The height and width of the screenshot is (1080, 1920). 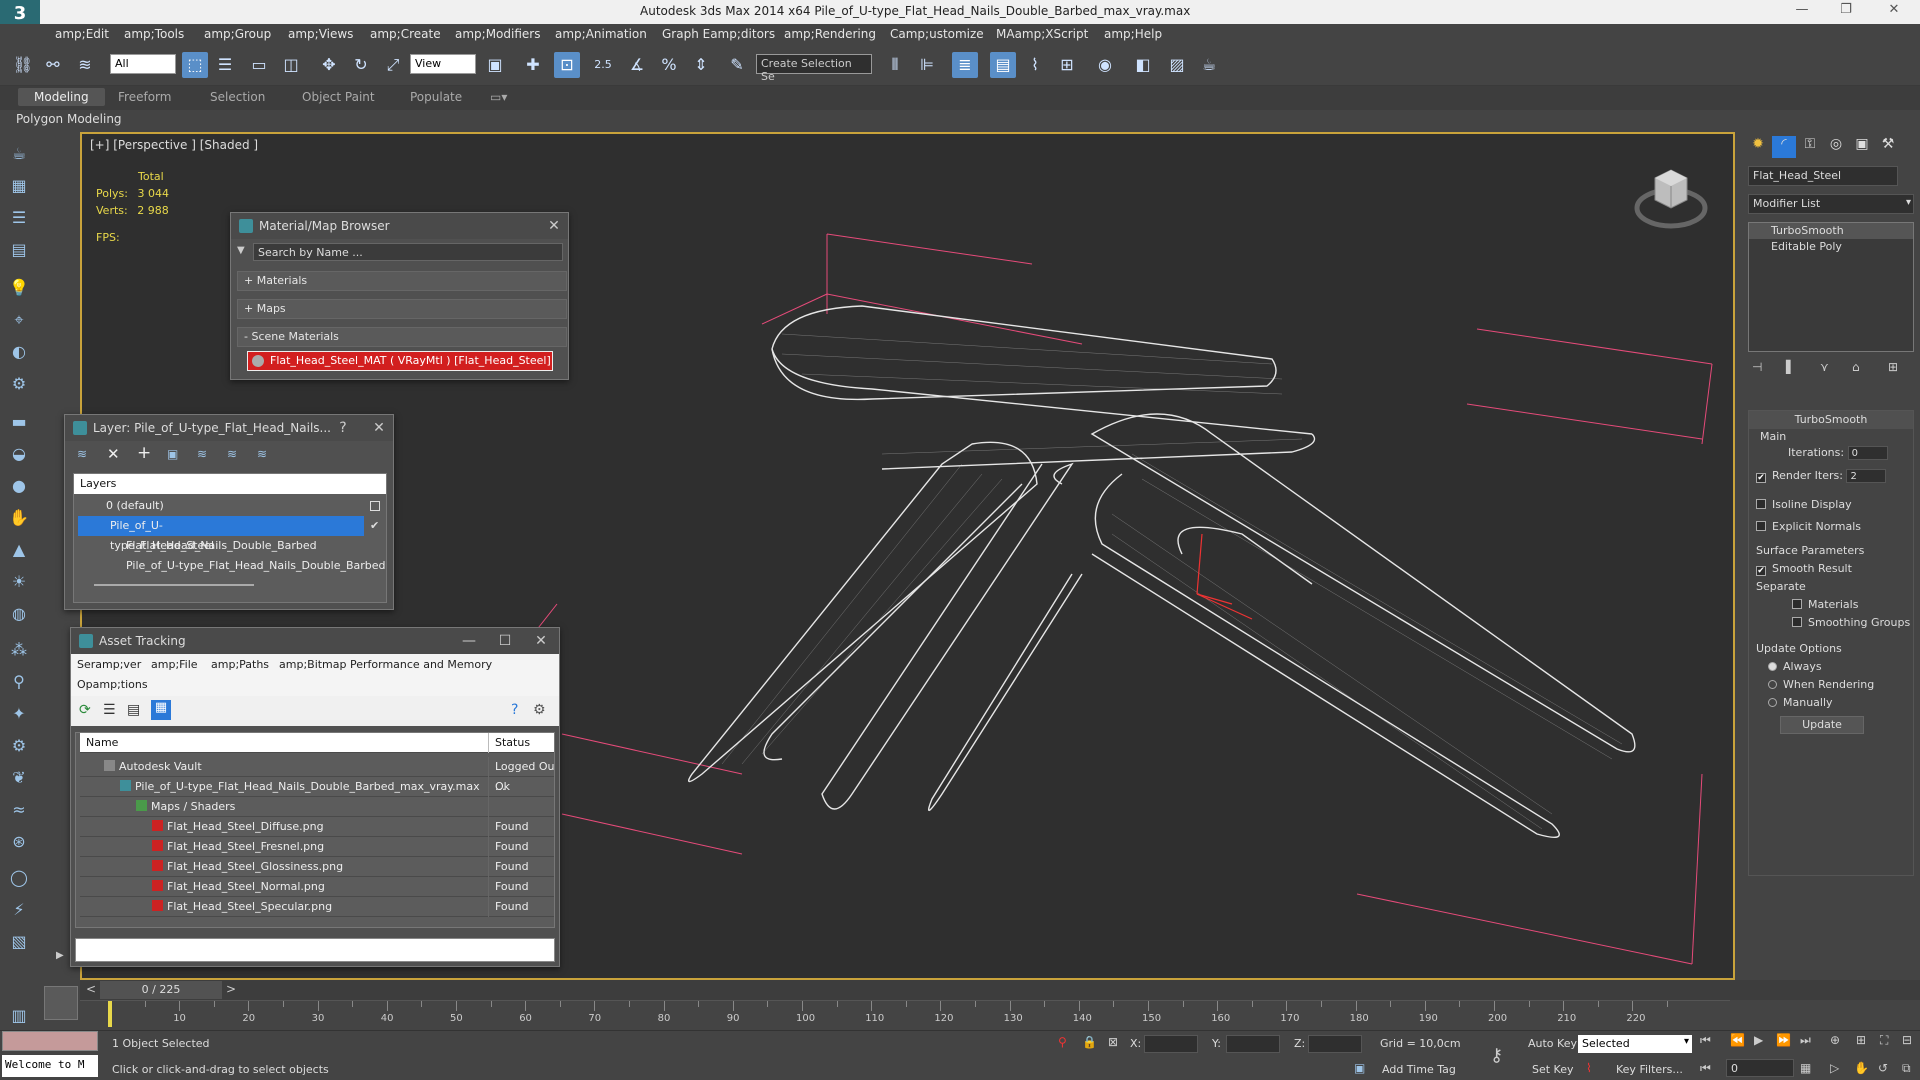 I want to click on pan-icon: ✋, so click(x=1861, y=1068).